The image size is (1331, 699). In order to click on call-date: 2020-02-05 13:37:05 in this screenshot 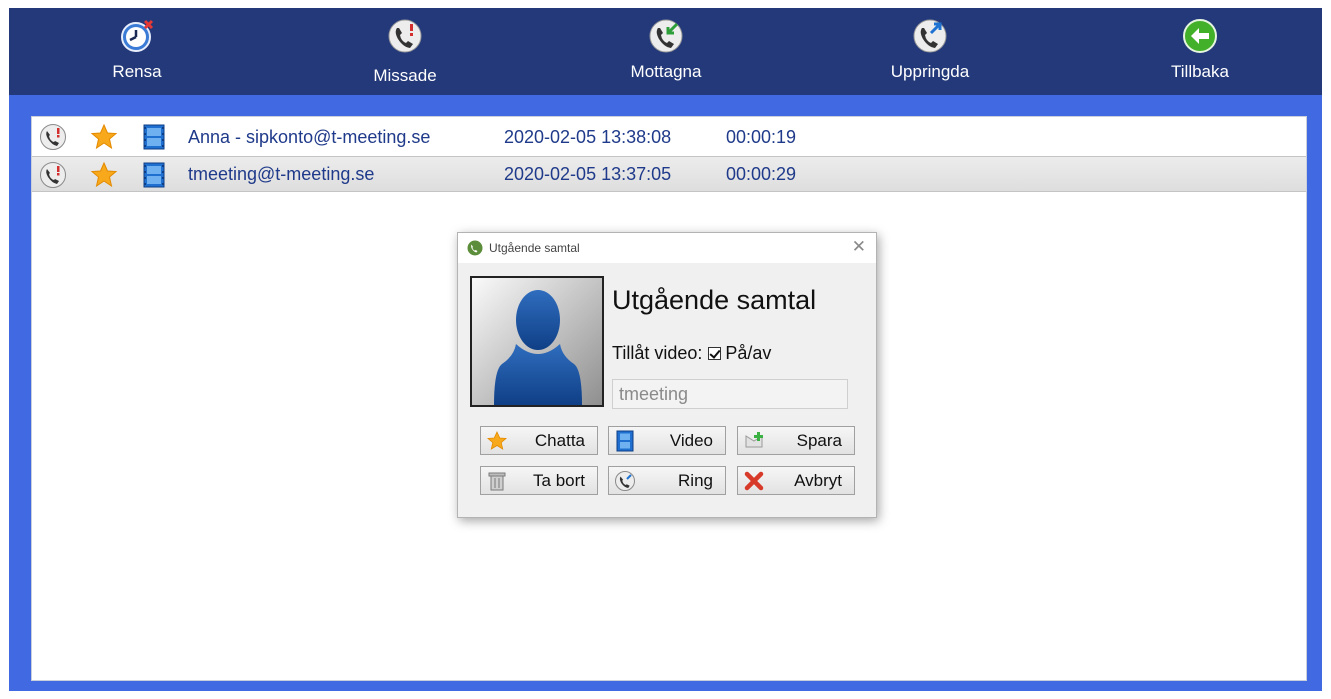, I will do `click(588, 173)`.